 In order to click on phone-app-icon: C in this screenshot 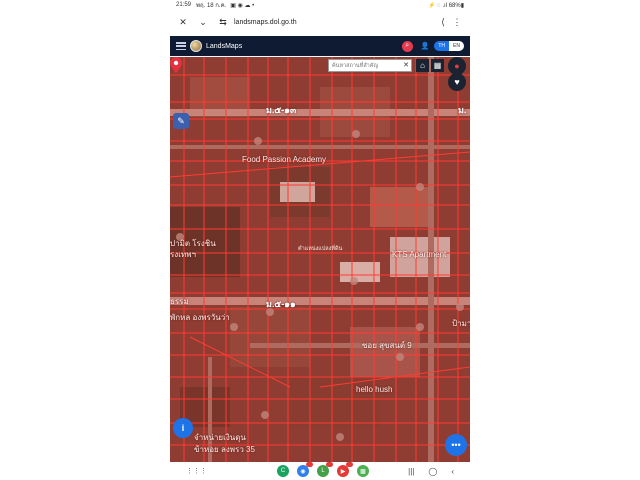, I will do `click(283, 471)`.